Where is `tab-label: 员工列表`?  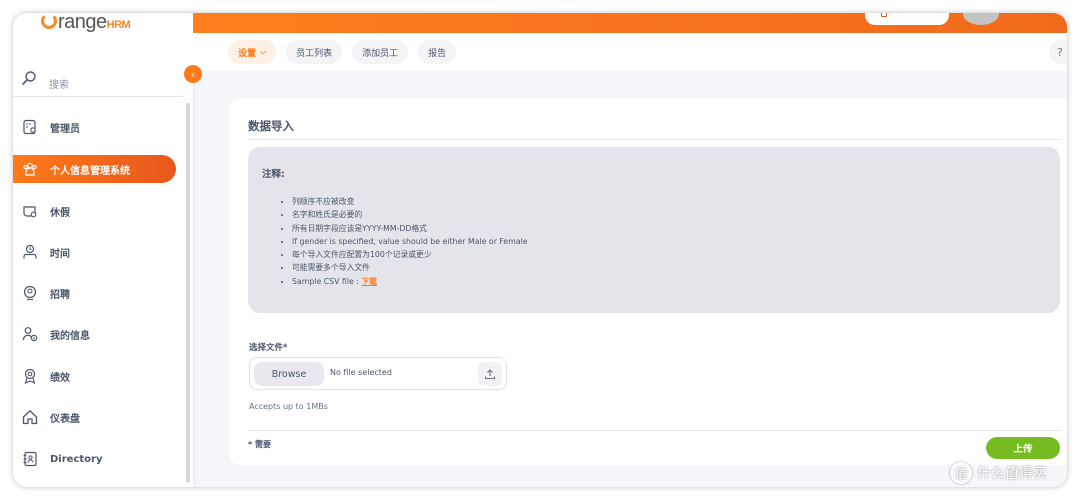
tab-label: 员工列表 is located at coordinates (314, 53).